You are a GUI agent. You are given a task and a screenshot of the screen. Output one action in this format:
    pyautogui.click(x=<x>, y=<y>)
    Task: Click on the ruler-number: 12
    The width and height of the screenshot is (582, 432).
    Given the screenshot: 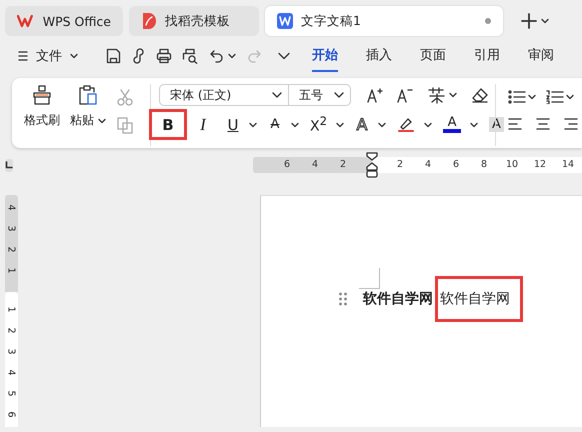 What is the action you would take?
    pyautogui.click(x=540, y=165)
    